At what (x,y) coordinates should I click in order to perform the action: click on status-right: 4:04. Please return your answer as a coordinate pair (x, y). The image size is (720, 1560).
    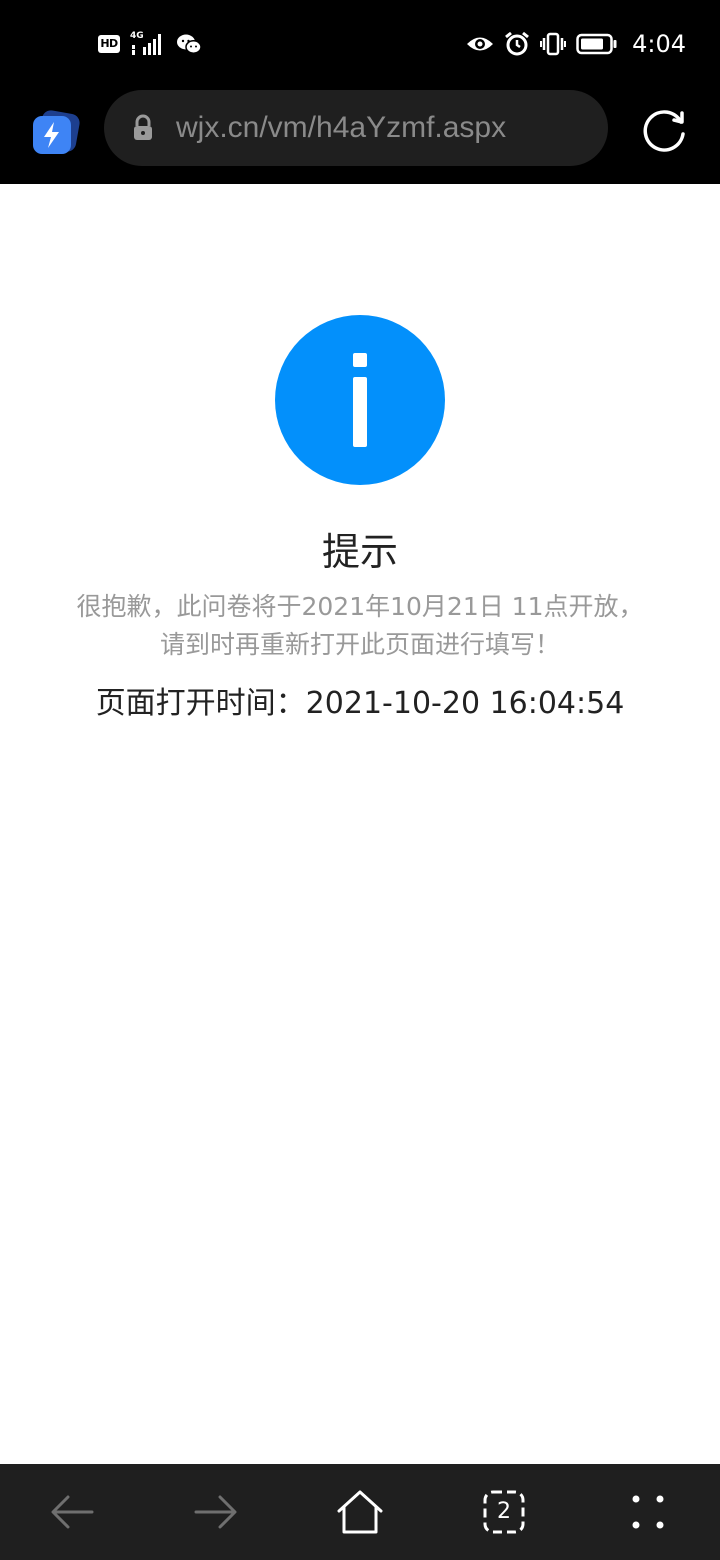
    Looking at the image, I should click on (576, 44).